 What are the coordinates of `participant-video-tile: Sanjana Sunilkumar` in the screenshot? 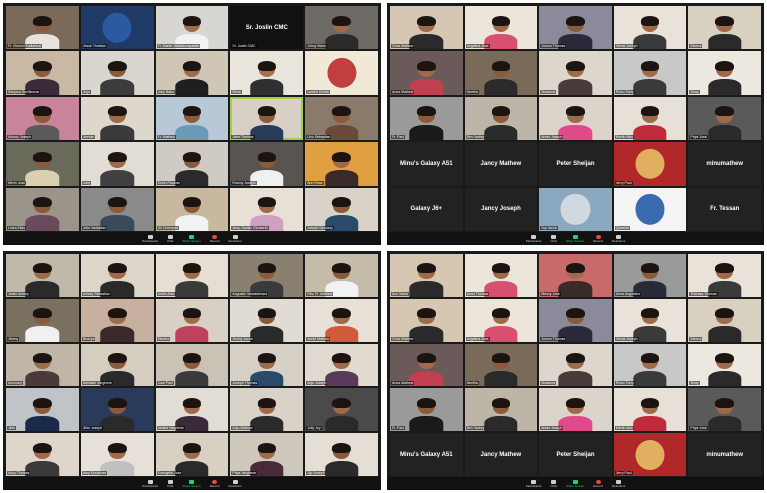 It's located at (42, 73).